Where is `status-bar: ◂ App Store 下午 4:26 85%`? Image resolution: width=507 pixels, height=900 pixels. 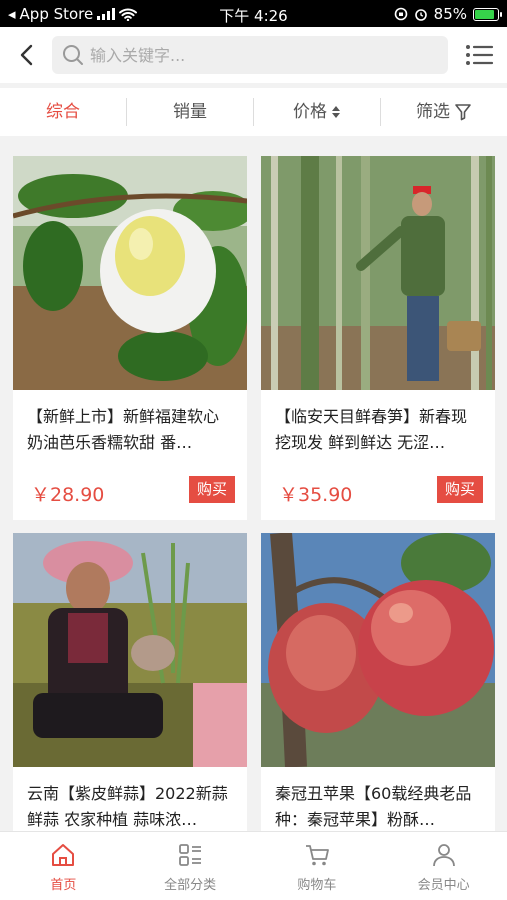
status-bar: ◂ App Store 下午 4:26 85% is located at coordinates (253, 13).